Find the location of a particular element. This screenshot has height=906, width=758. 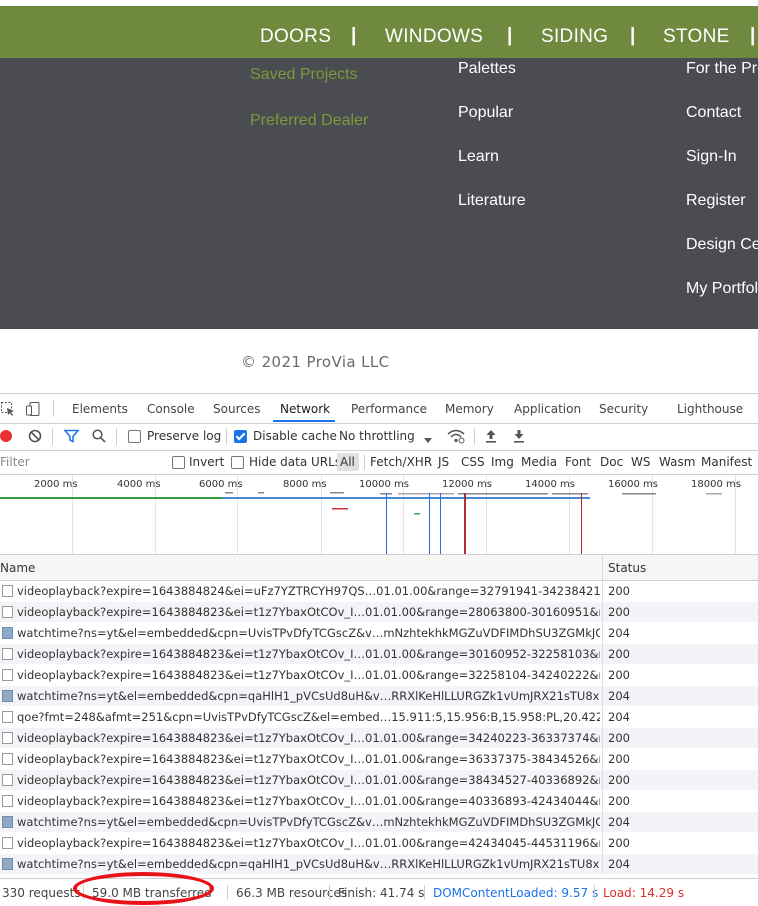

filter-type-wasm: Wasm is located at coordinates (677, 462).